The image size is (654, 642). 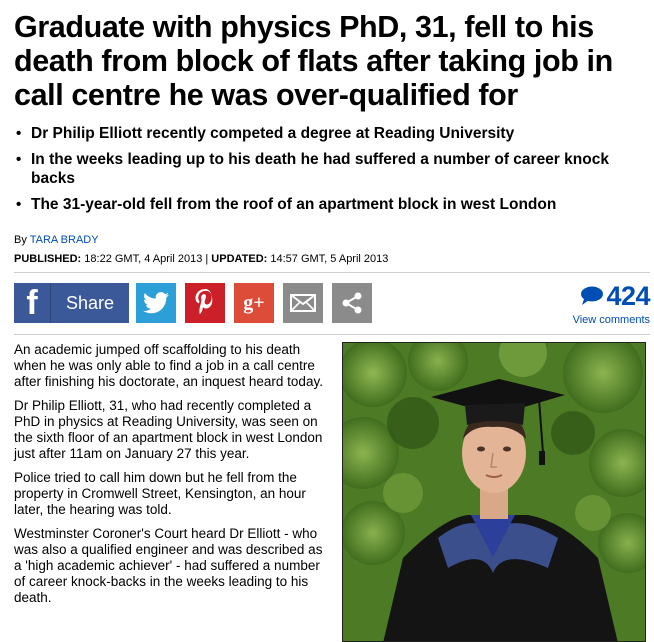 What do you see at coordinates (64, 240) in the screenshot?
I see `author-link: Tara Brady` at bounding box center [64, 240].